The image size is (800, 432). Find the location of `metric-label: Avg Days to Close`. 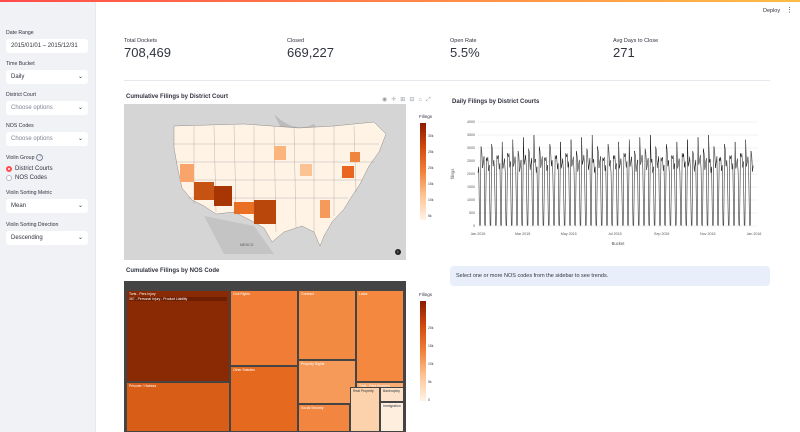

metric-label: Avg Days to Close is located at coordinates (636, 41).